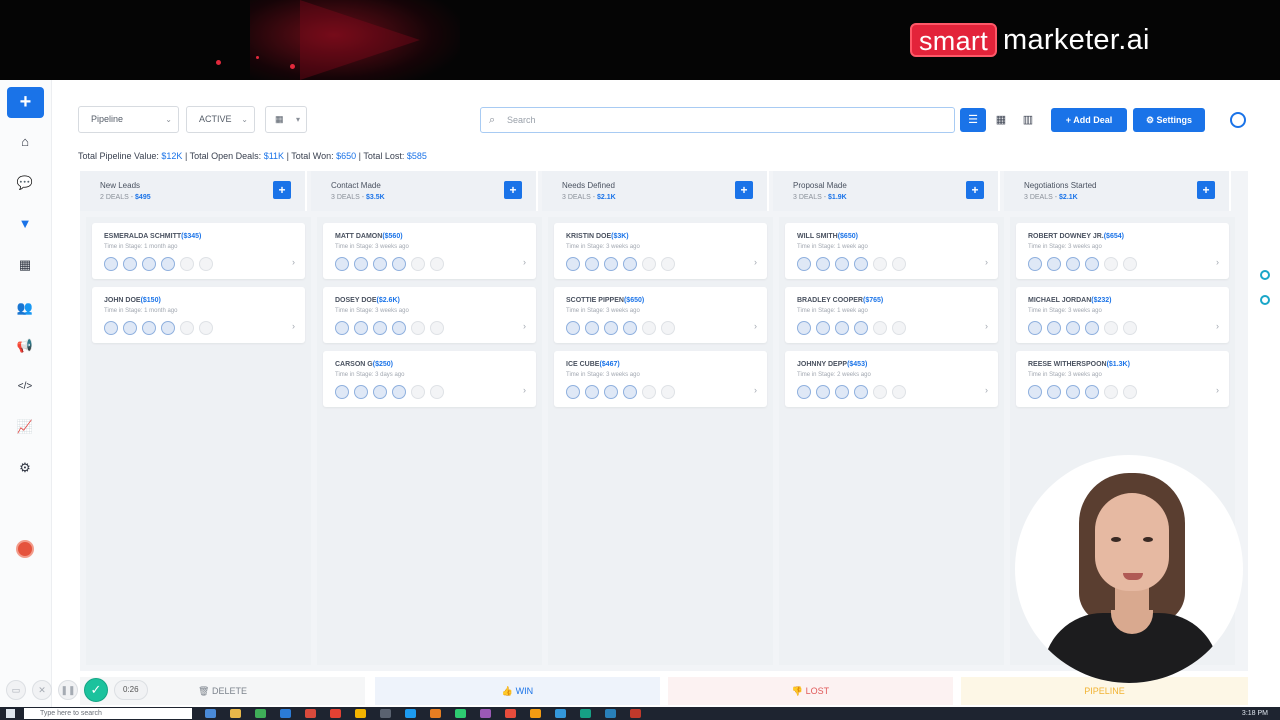  What do you see at coordinates (973, 120) in the screenshot?
I see `list-view-button: ☰` at bounding box center [973, 120].